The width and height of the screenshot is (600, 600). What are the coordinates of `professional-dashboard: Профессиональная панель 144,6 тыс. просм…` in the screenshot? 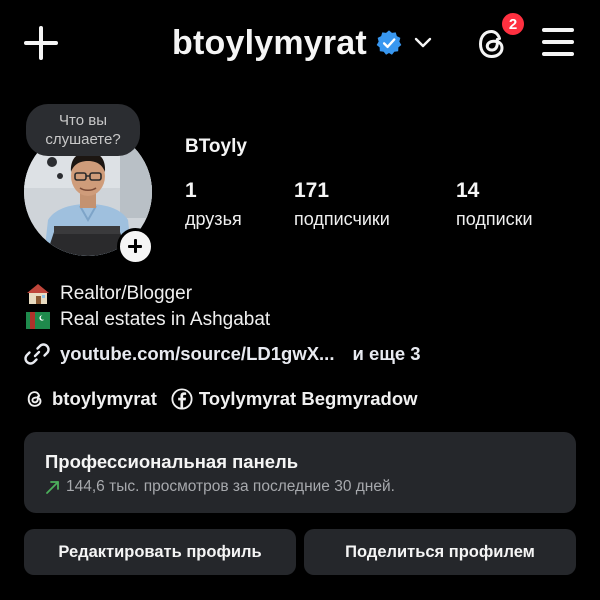 It's located at (300, 472).